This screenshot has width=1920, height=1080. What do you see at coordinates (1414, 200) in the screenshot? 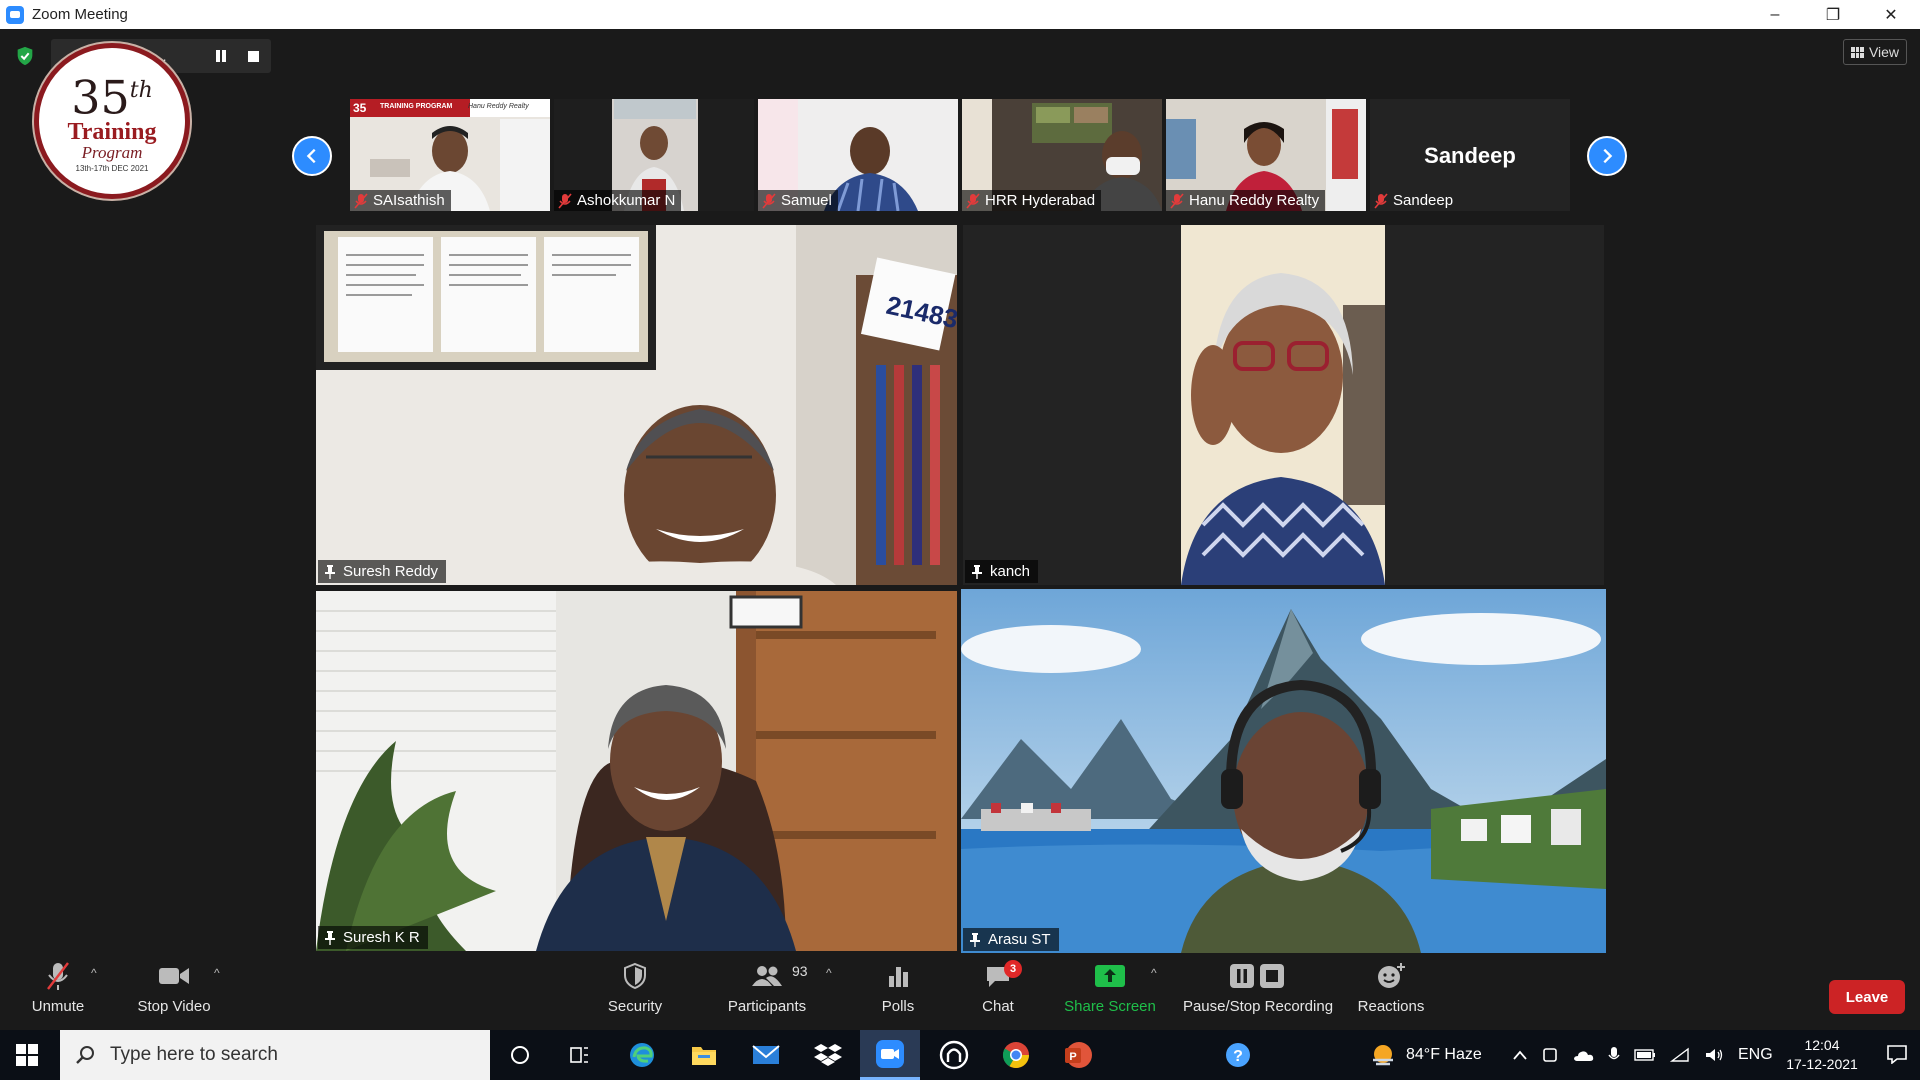
I see `participant-label: Sandeep` at bounding box center [1414, 200].